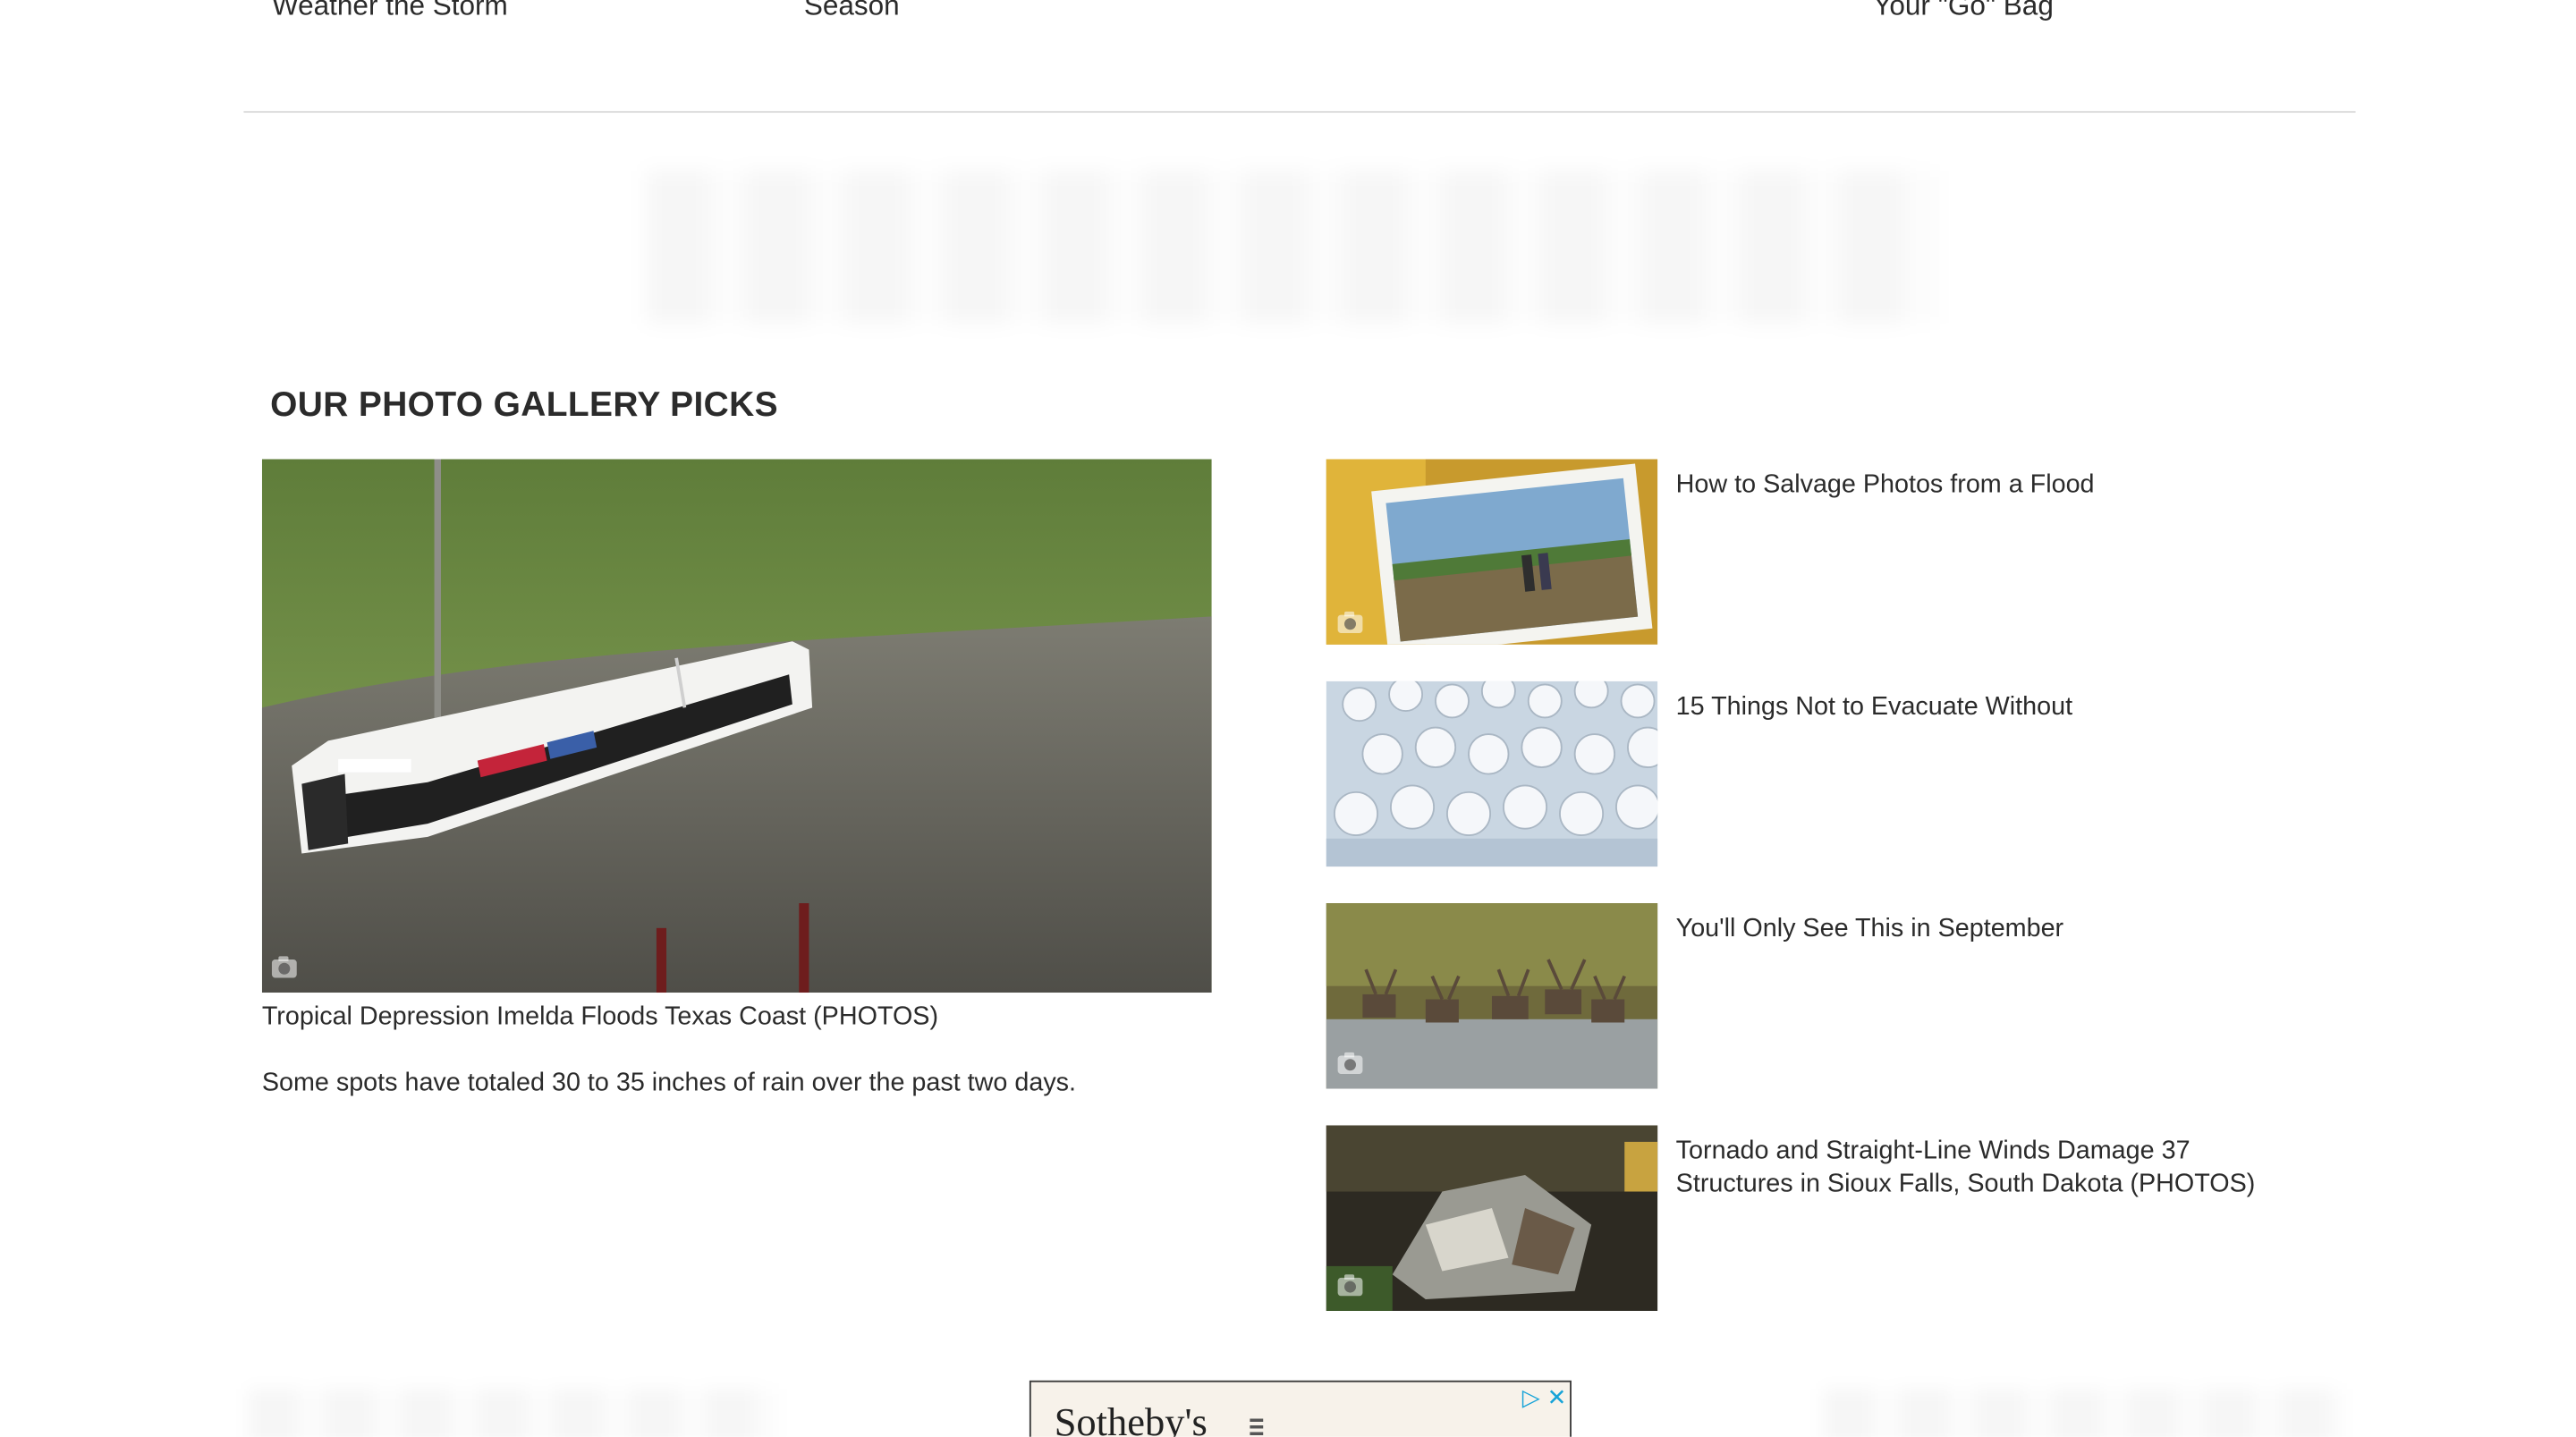 The width and height of the screenshot is (2576, 1437). Describe the element at coordinates (1257, 1428) in the screenshot. I see `ad-brand-mark` at that location.